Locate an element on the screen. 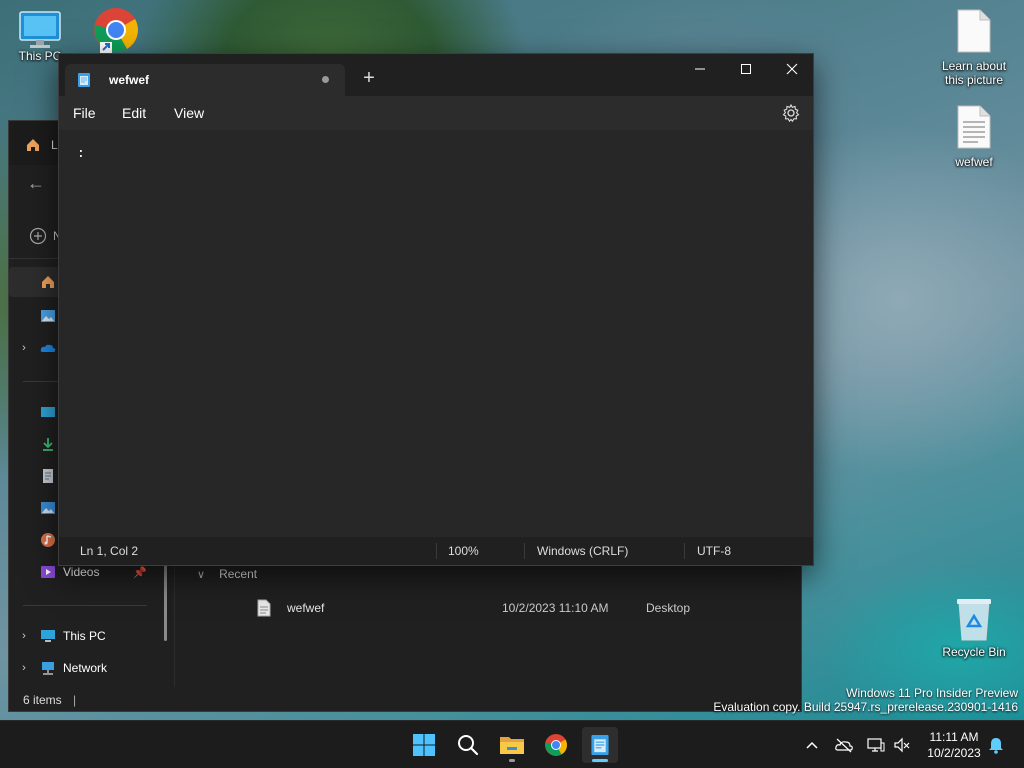 The image size is (1024, 768). notifications-button is located at coordinates (996, 745).